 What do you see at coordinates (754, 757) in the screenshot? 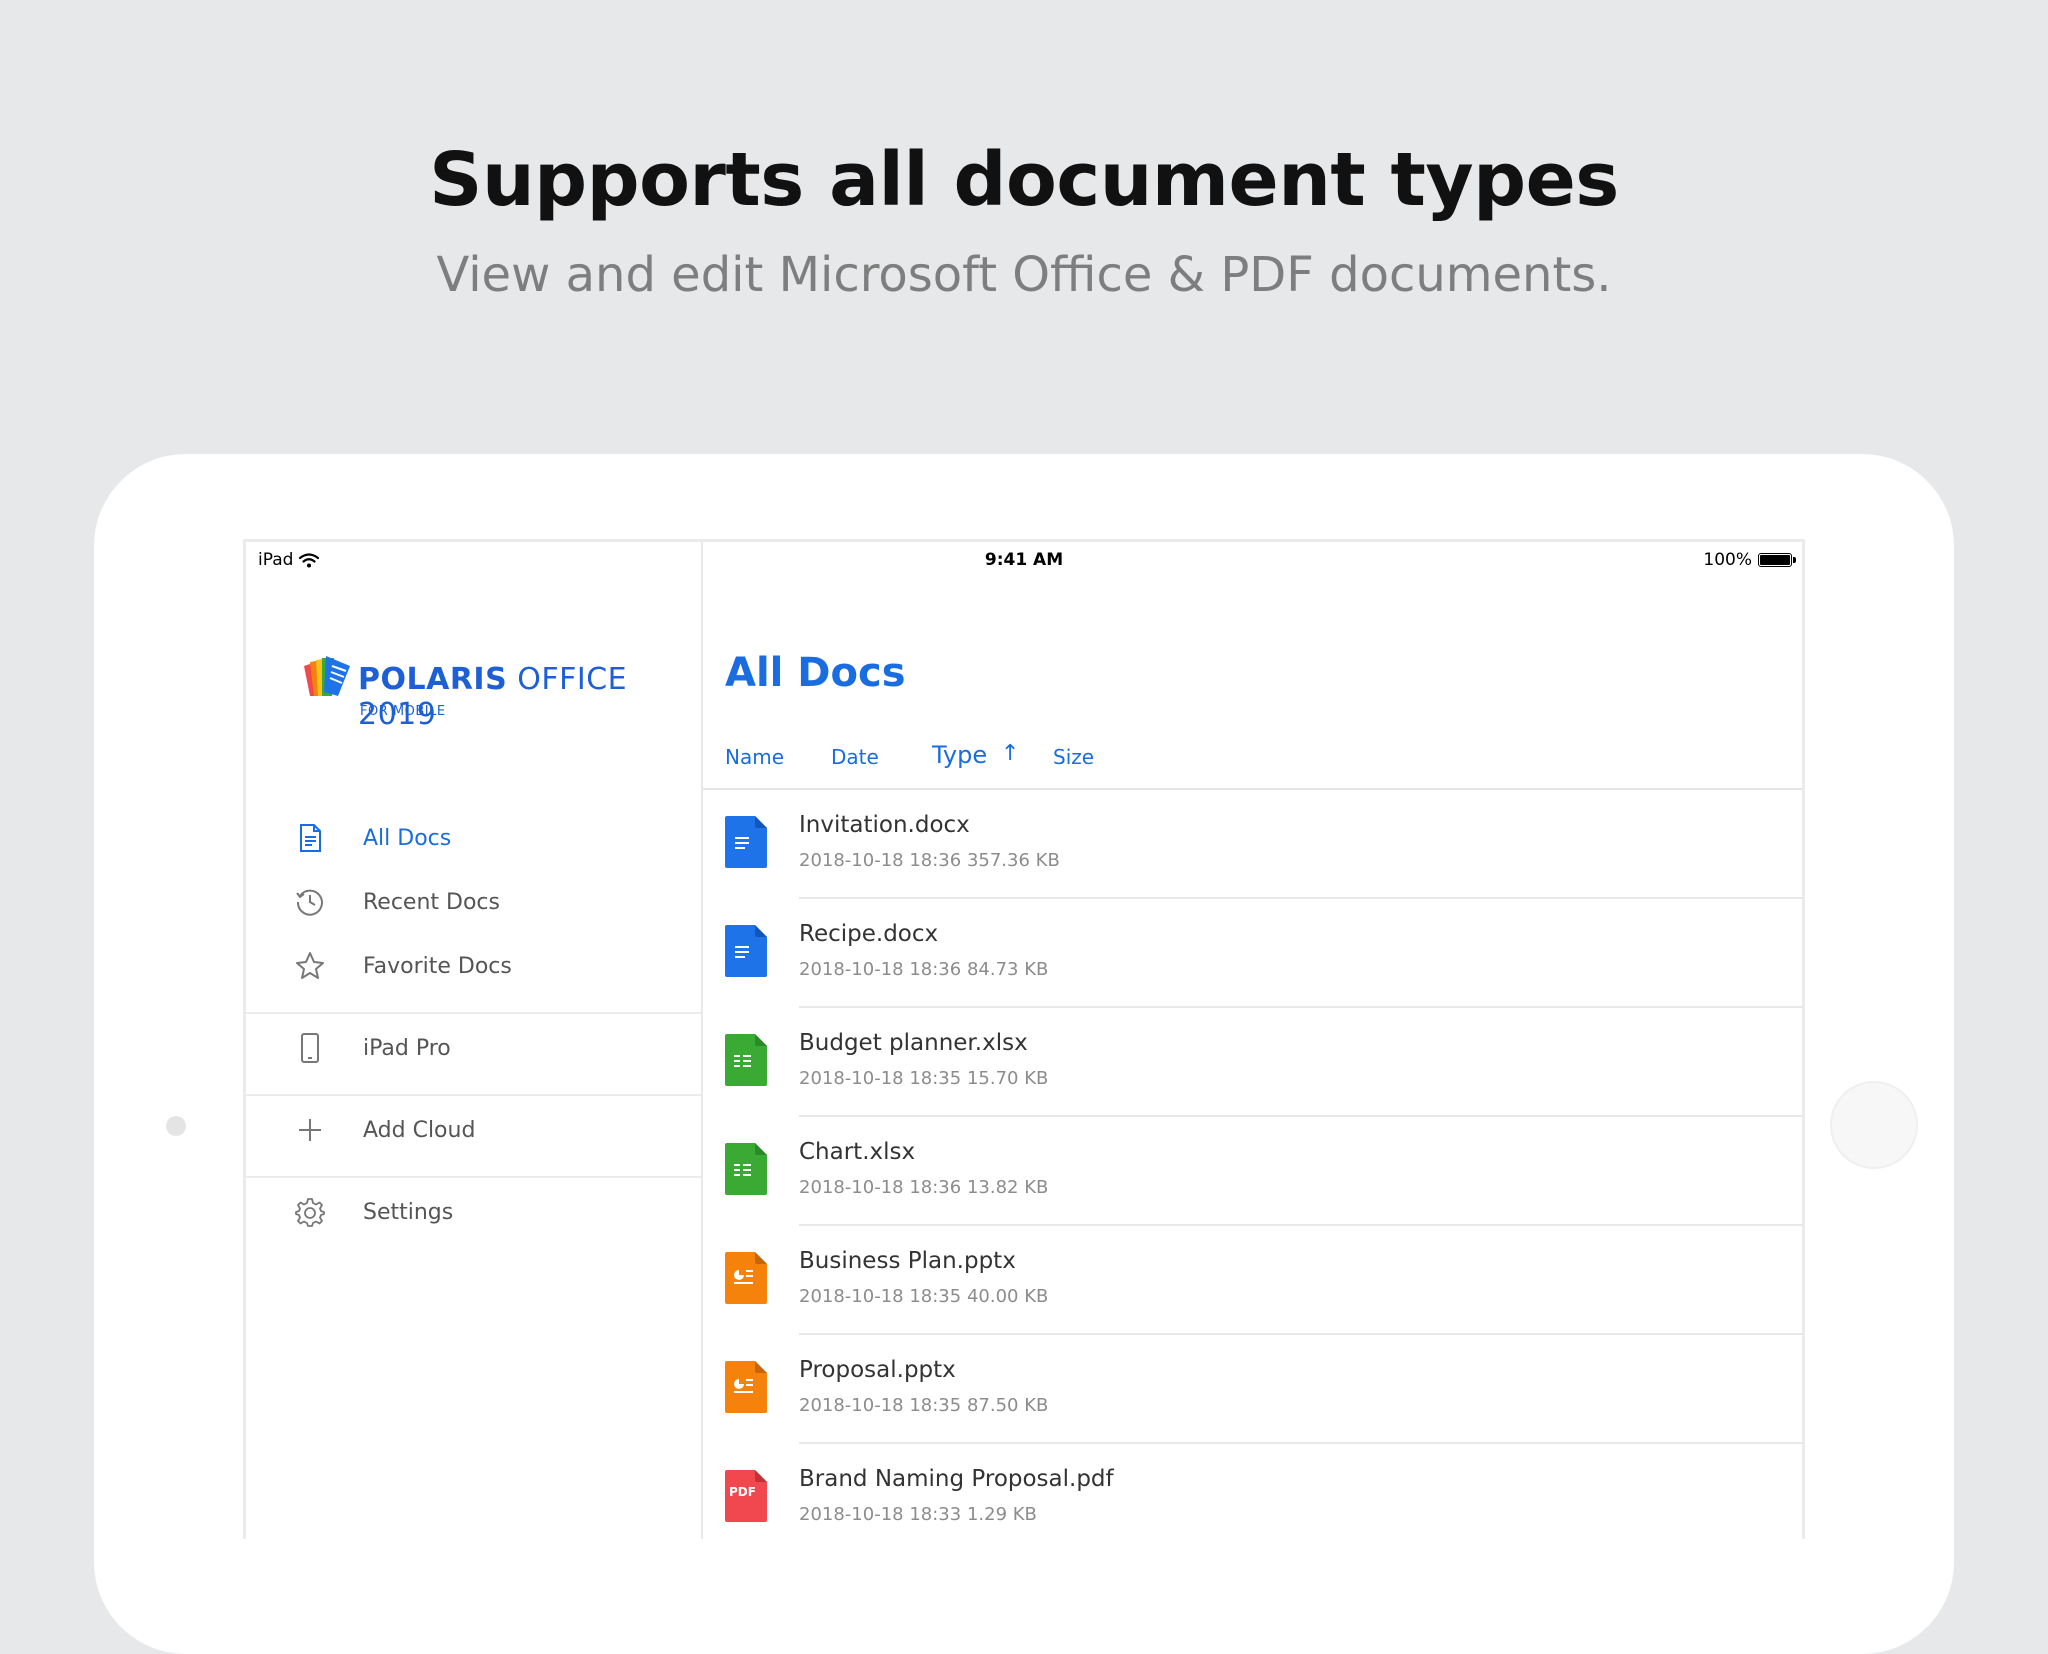
I see `sort-name-button: Name` at bounding box center [754, 757].